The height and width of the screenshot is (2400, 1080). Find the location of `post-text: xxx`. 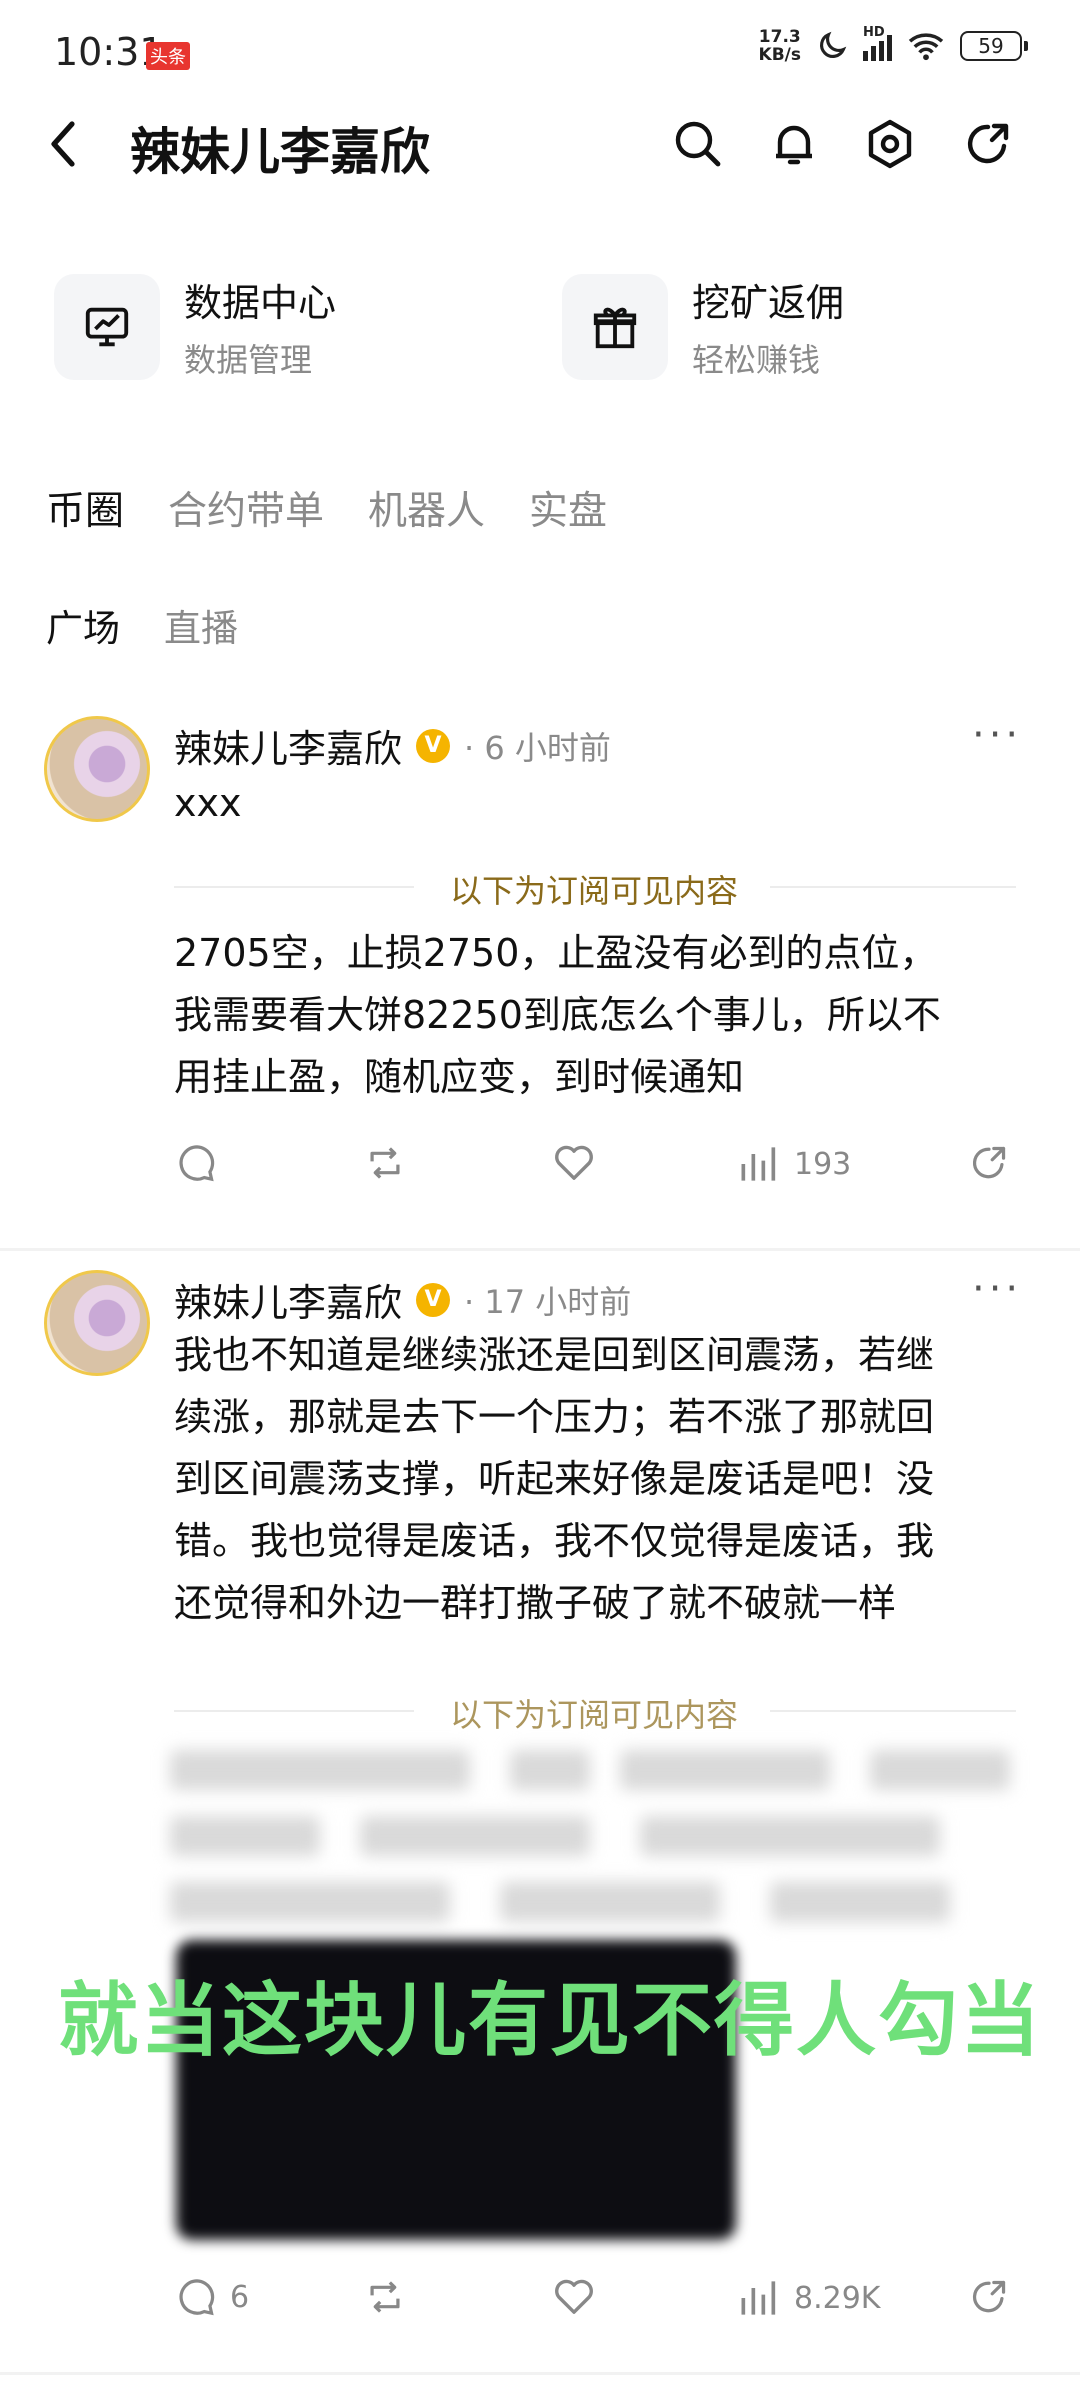

post-text: xxx is located at coordinates (208, 803).